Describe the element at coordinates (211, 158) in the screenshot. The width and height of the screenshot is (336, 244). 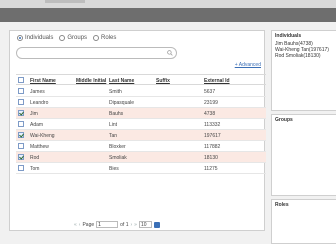
I see `cell-external-id: 18130` at that location.